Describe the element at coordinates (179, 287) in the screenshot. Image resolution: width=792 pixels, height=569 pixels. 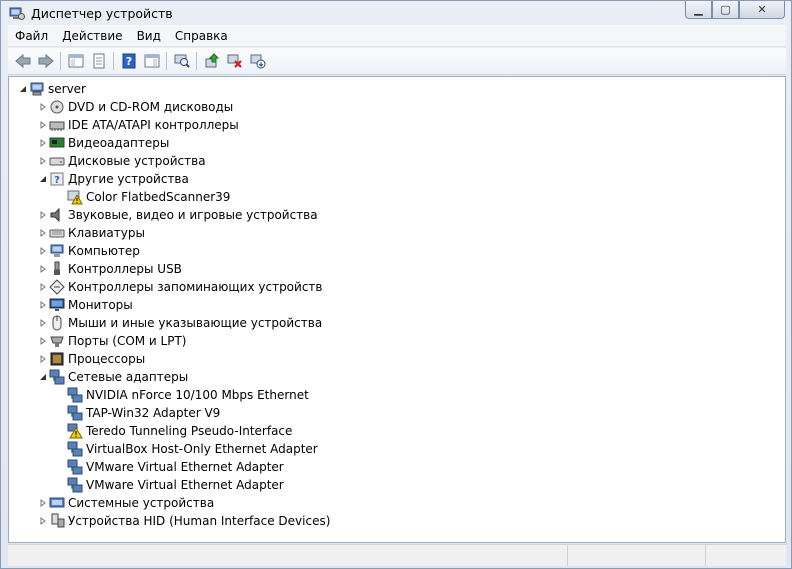
I see `tree-category: Контроллеры запоминающих устройств` at that location.